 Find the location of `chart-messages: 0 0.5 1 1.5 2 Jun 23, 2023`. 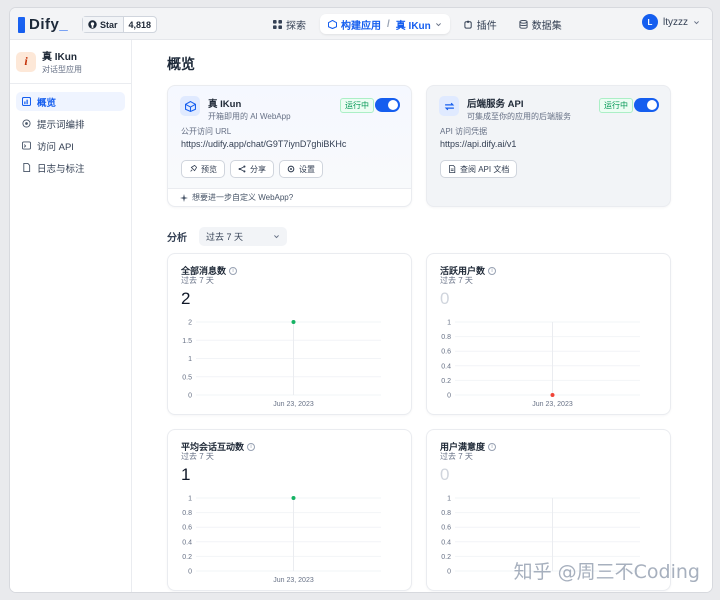

chart-messages: 0 0.5 1 1.5 2 Jun 23, 2023 is located at coordinates (281, 364).